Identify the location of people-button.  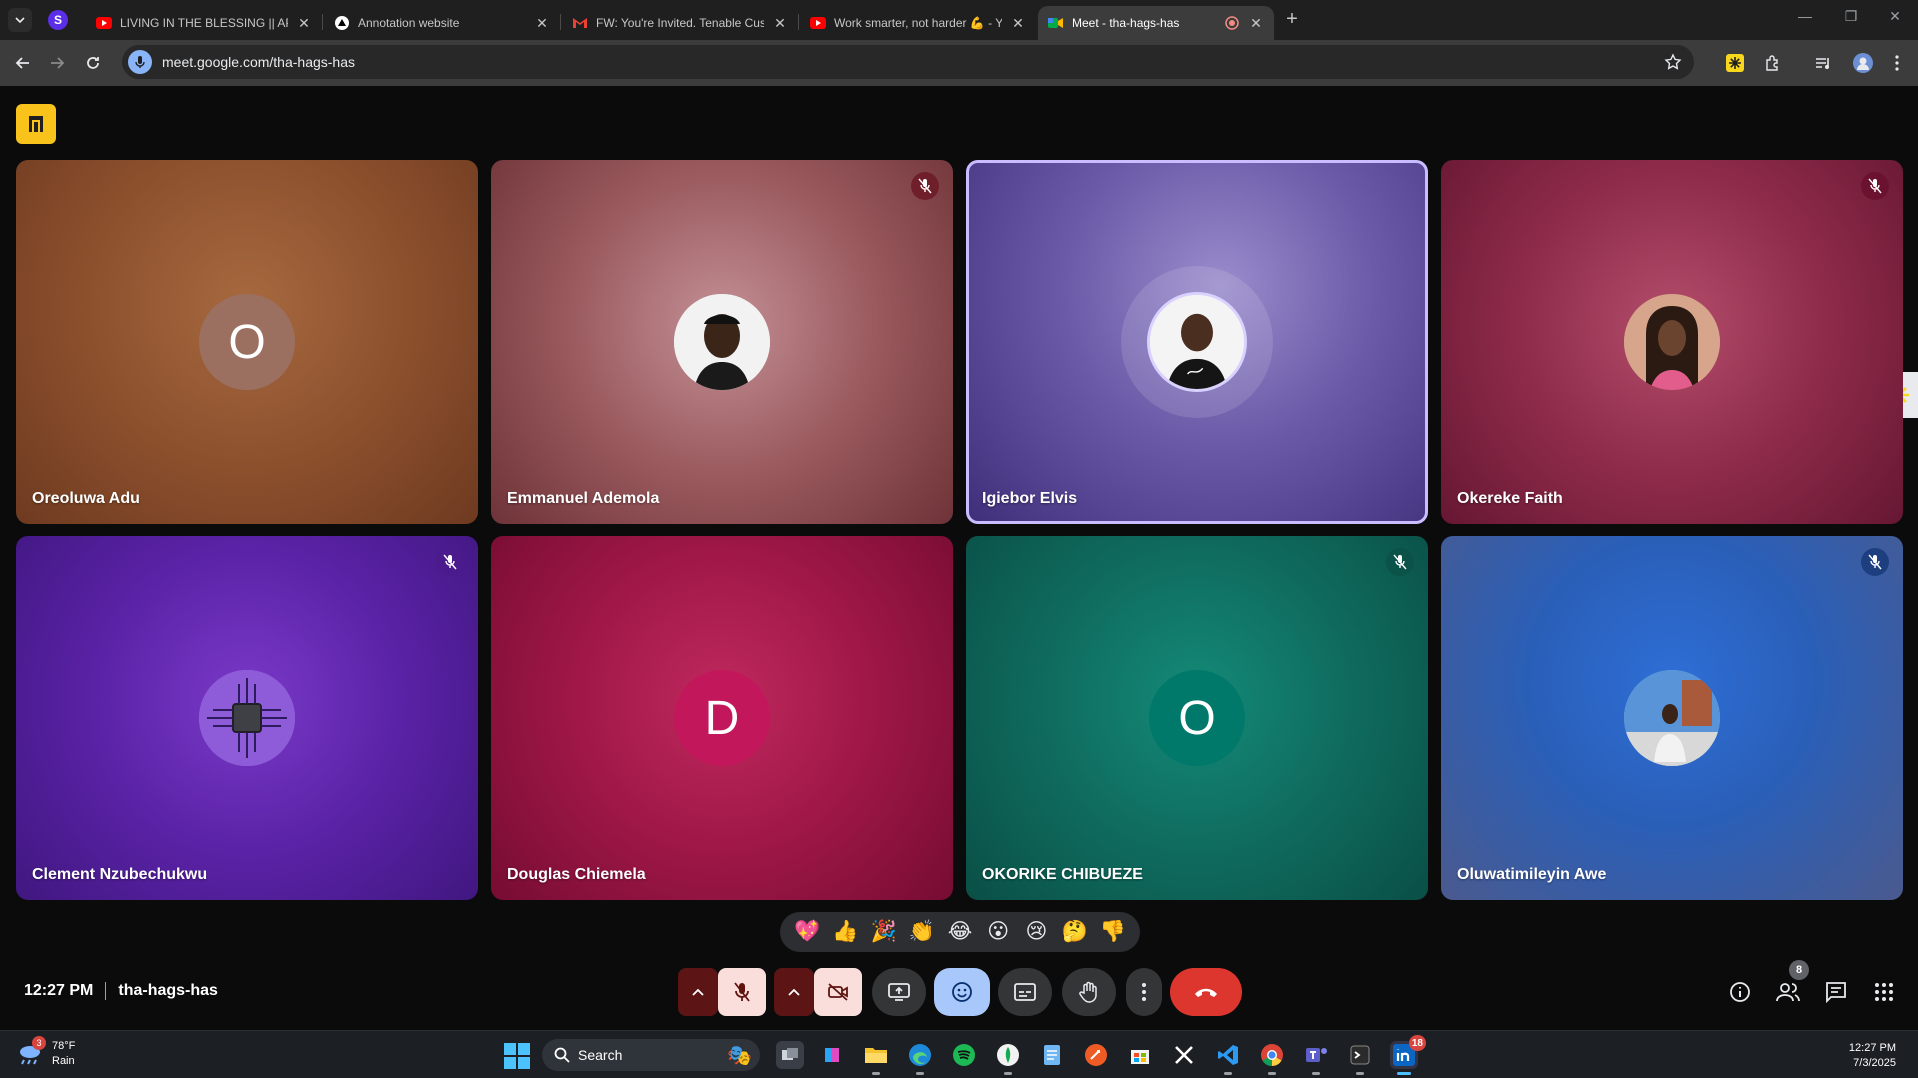
(1788, 992).